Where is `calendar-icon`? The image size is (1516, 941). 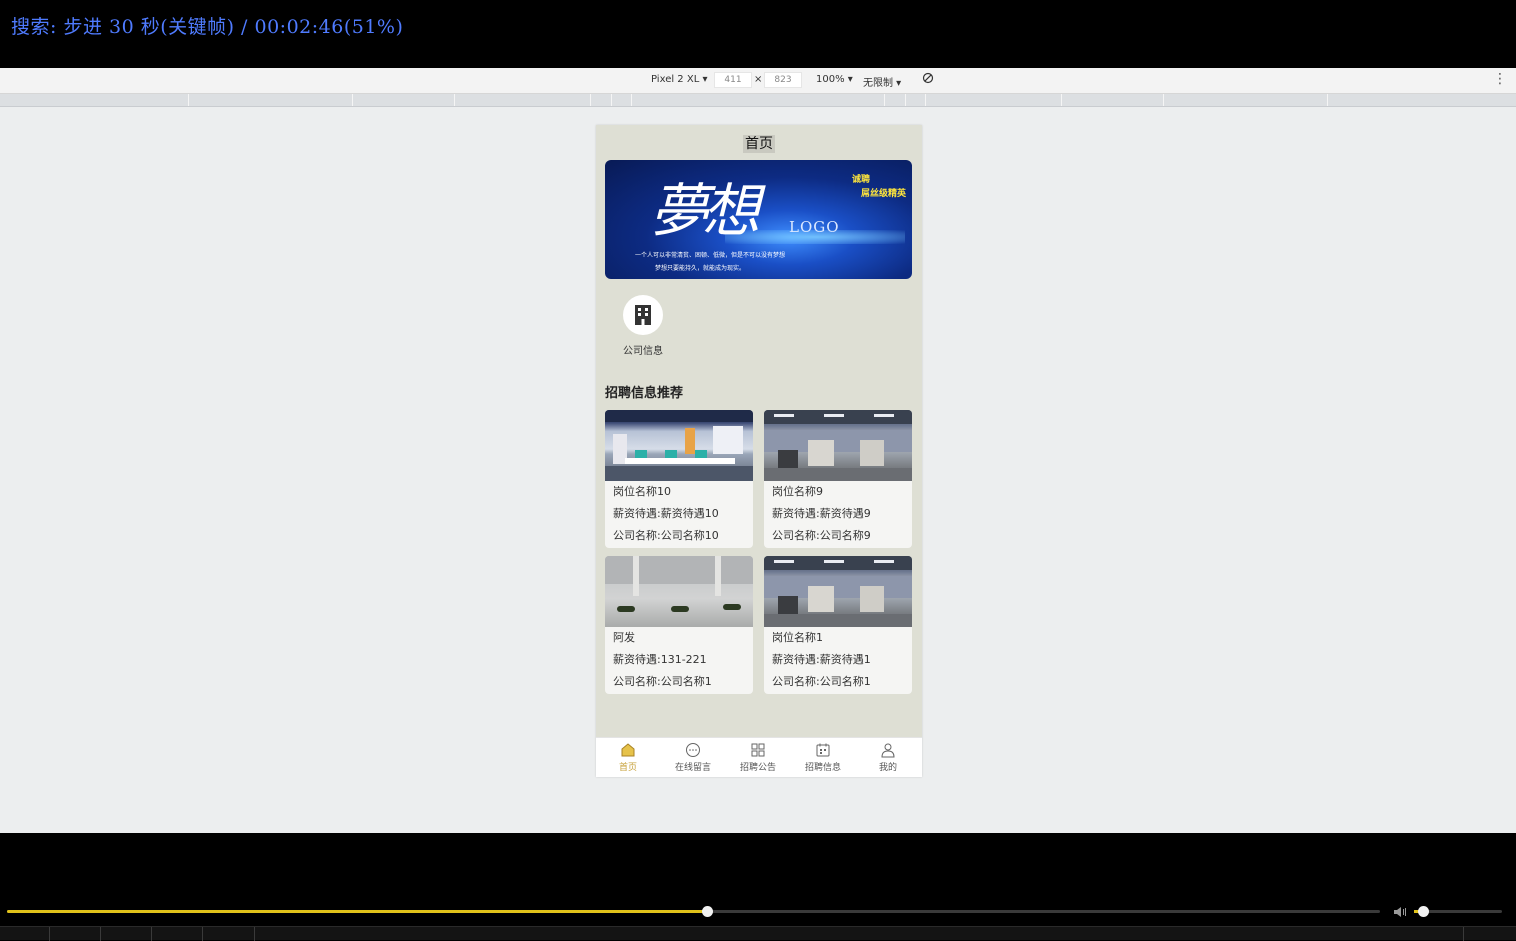 calendar-icon is located at coordinates (823, 750).